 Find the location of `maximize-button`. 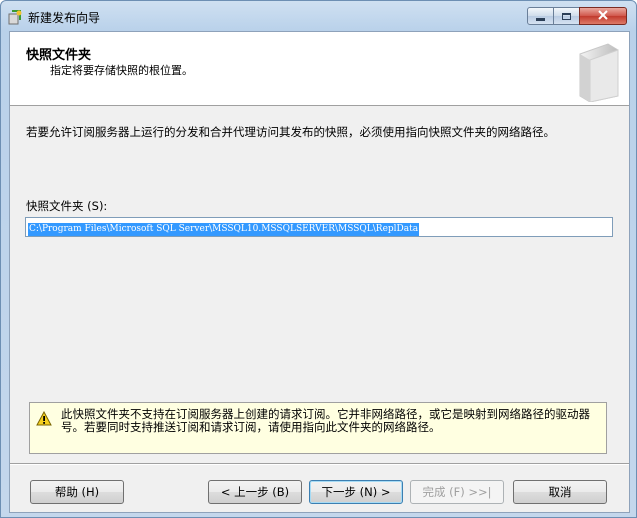

maximize-button is located at coordinates (566, 16).